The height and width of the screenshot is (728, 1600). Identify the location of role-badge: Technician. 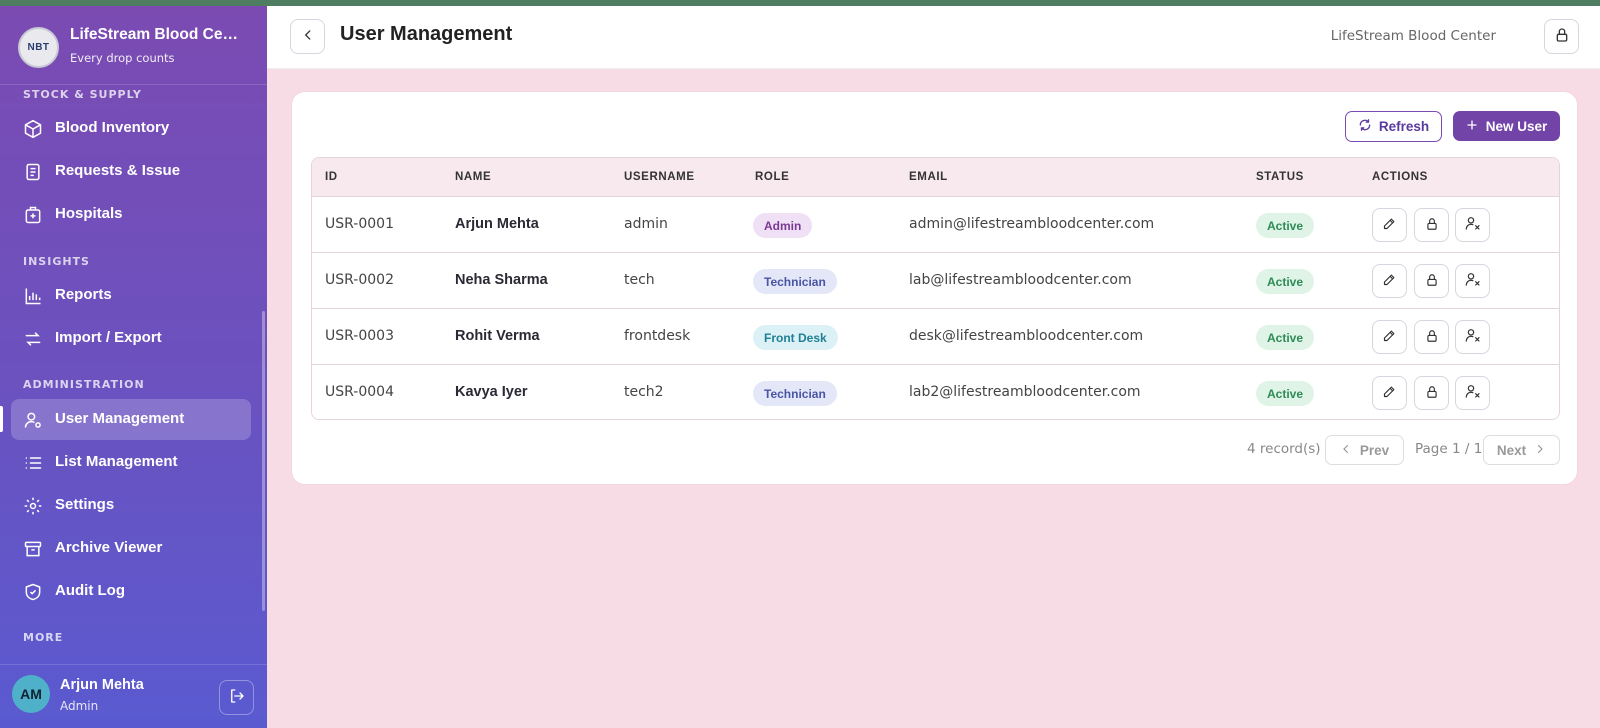
(795, 393).